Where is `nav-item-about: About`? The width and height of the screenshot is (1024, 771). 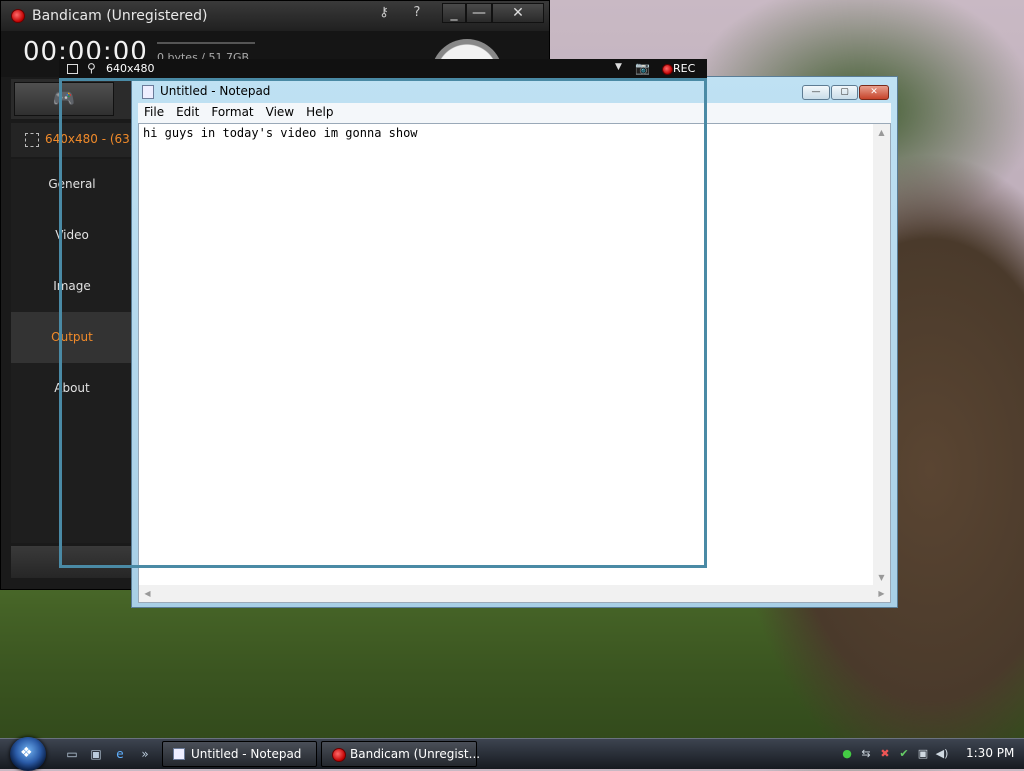 nav-item-about: About is located at coordinates (72, 388).